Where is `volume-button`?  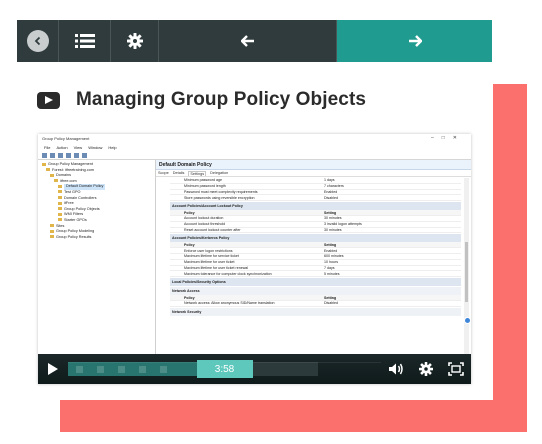
volume-button is located at coordinates (396, 369).